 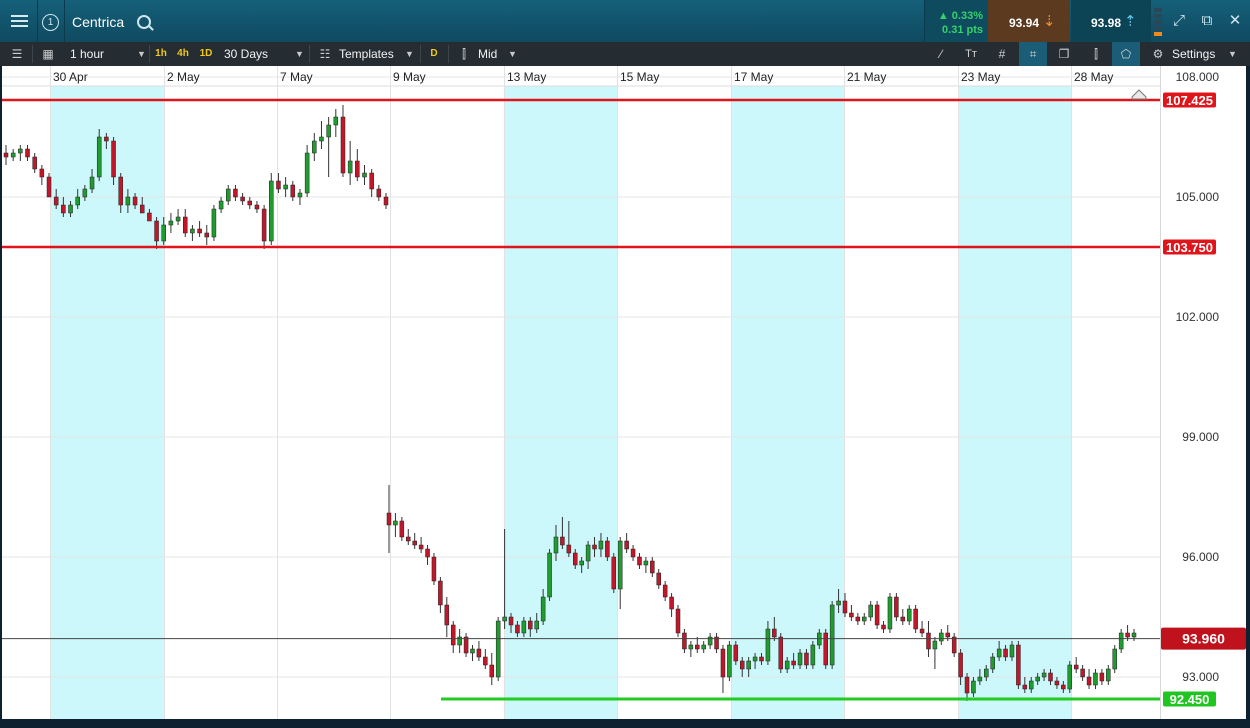 I want to click on x-tick-label: 2 May, so click(x=183, y=77).